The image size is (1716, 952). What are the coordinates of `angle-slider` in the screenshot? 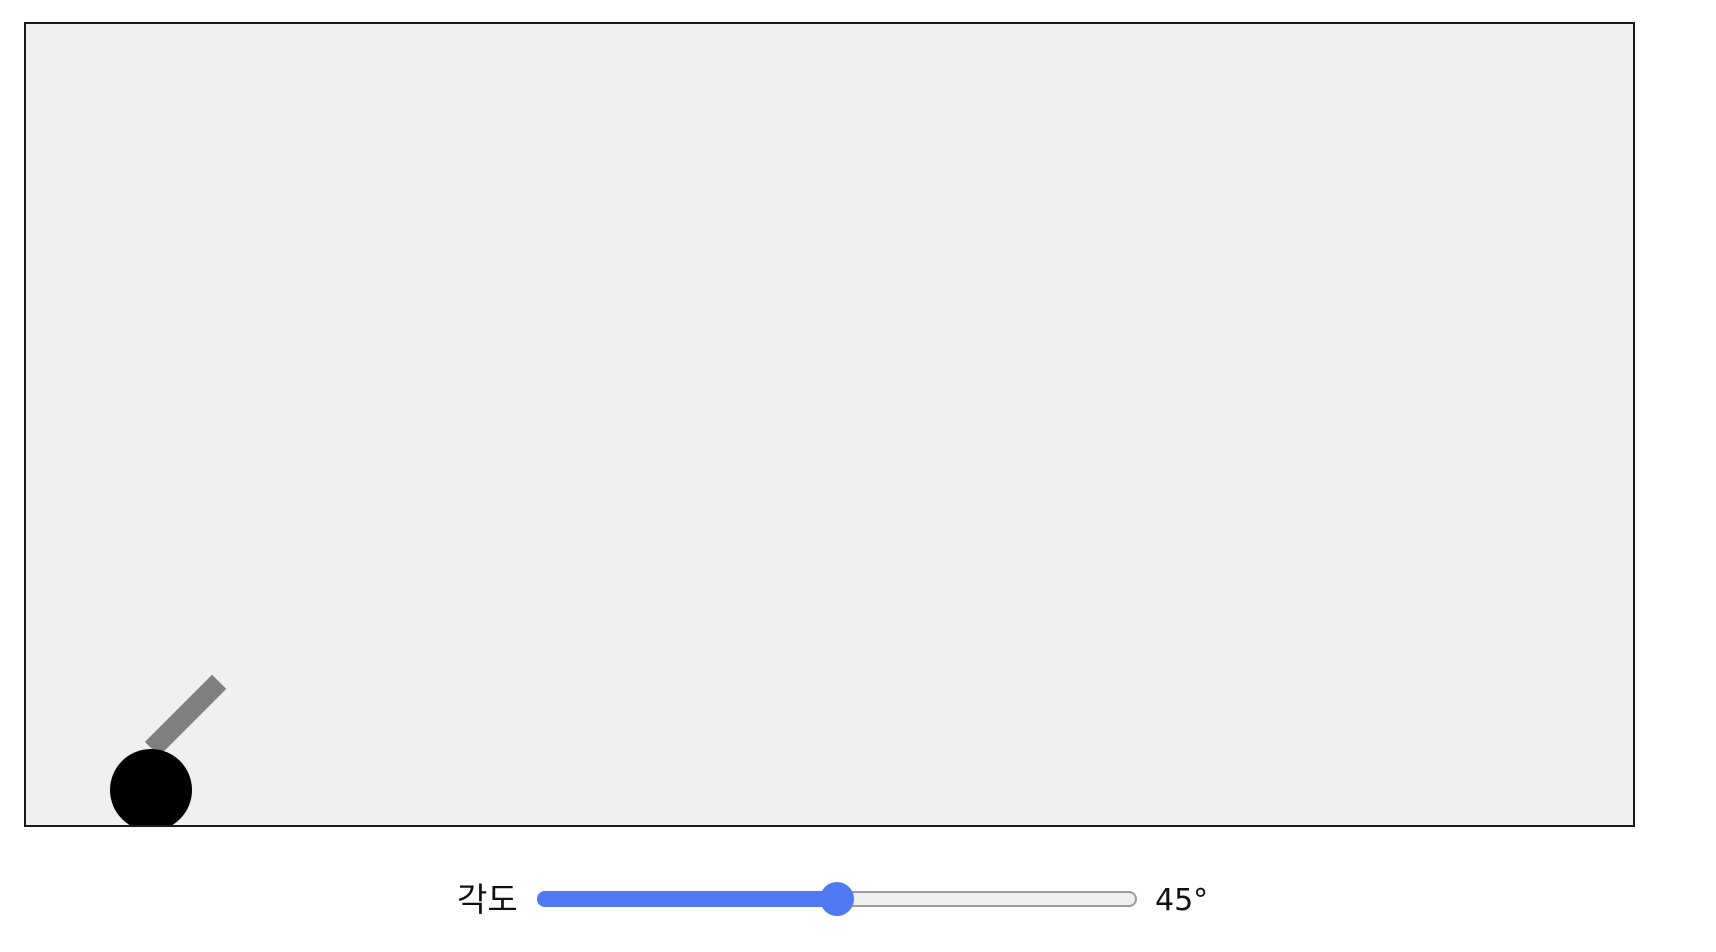 It's located at (837, 899).